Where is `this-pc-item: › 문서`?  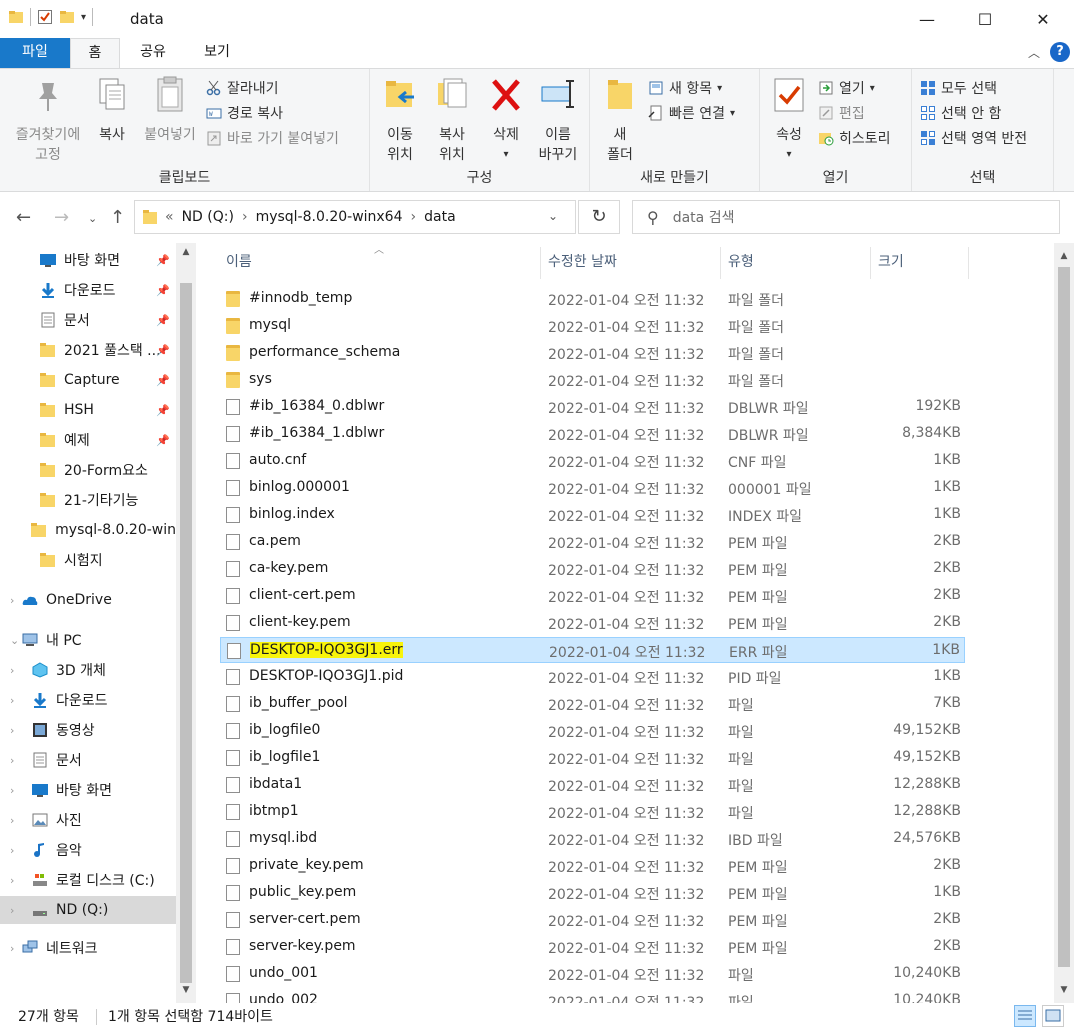
this-pc-item: › 문서 is located at coordinates (88, 760).